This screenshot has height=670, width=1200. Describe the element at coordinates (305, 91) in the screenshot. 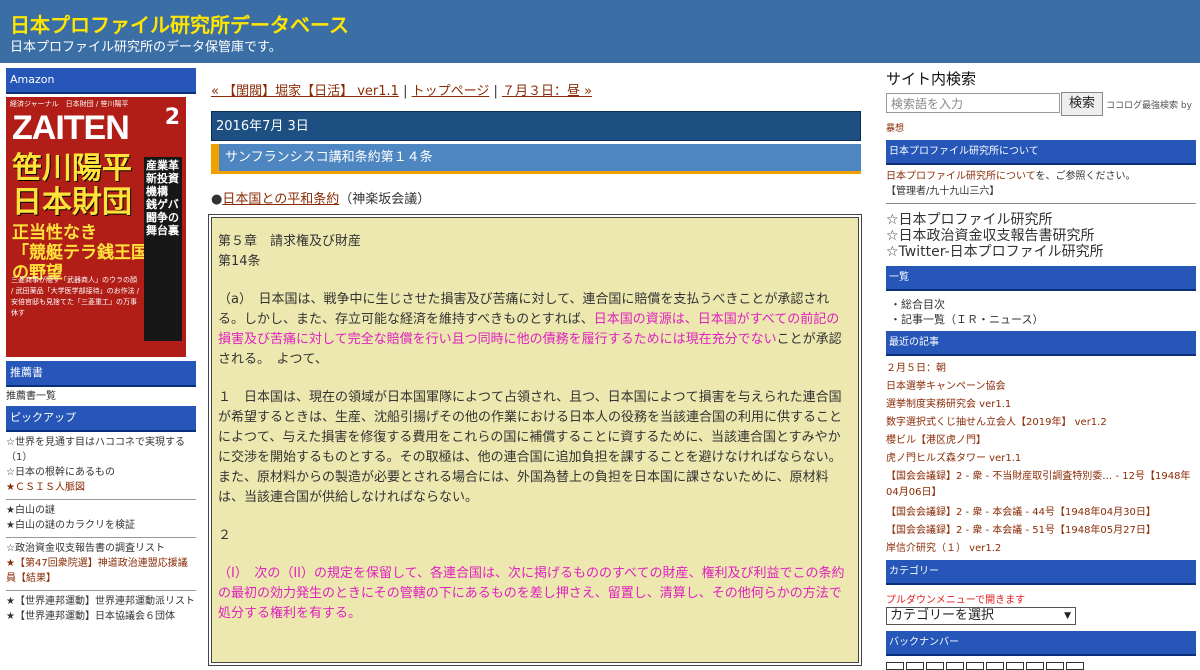

I see `prev-entry-link: « 【閨閥】堀家【日活】 ver1.1` at that location.